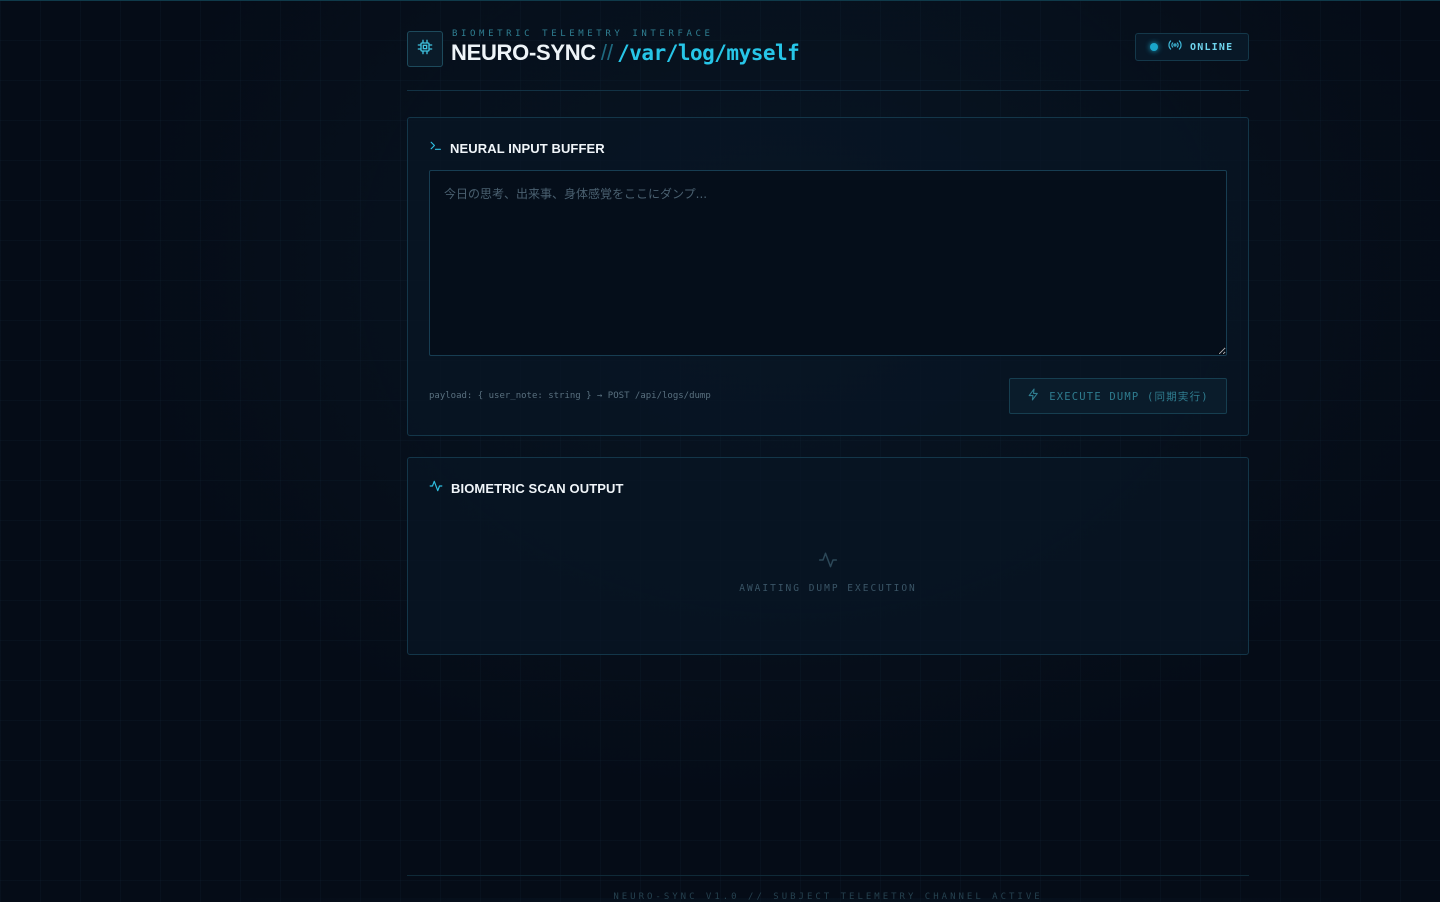 The image size is (1440, 902). What do you see at coordinates (523, 52) in the screenshot?
I see `app-title: NEURO-SYNC` at bounding box center [523, 52].